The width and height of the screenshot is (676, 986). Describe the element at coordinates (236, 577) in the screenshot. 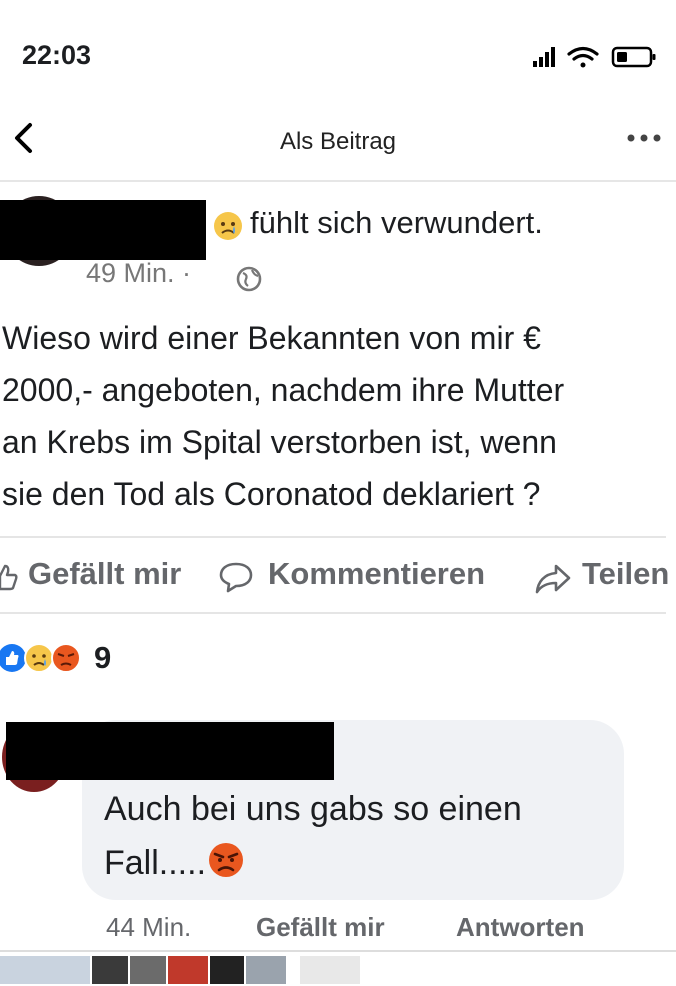

I see `comment-icon` at that location.